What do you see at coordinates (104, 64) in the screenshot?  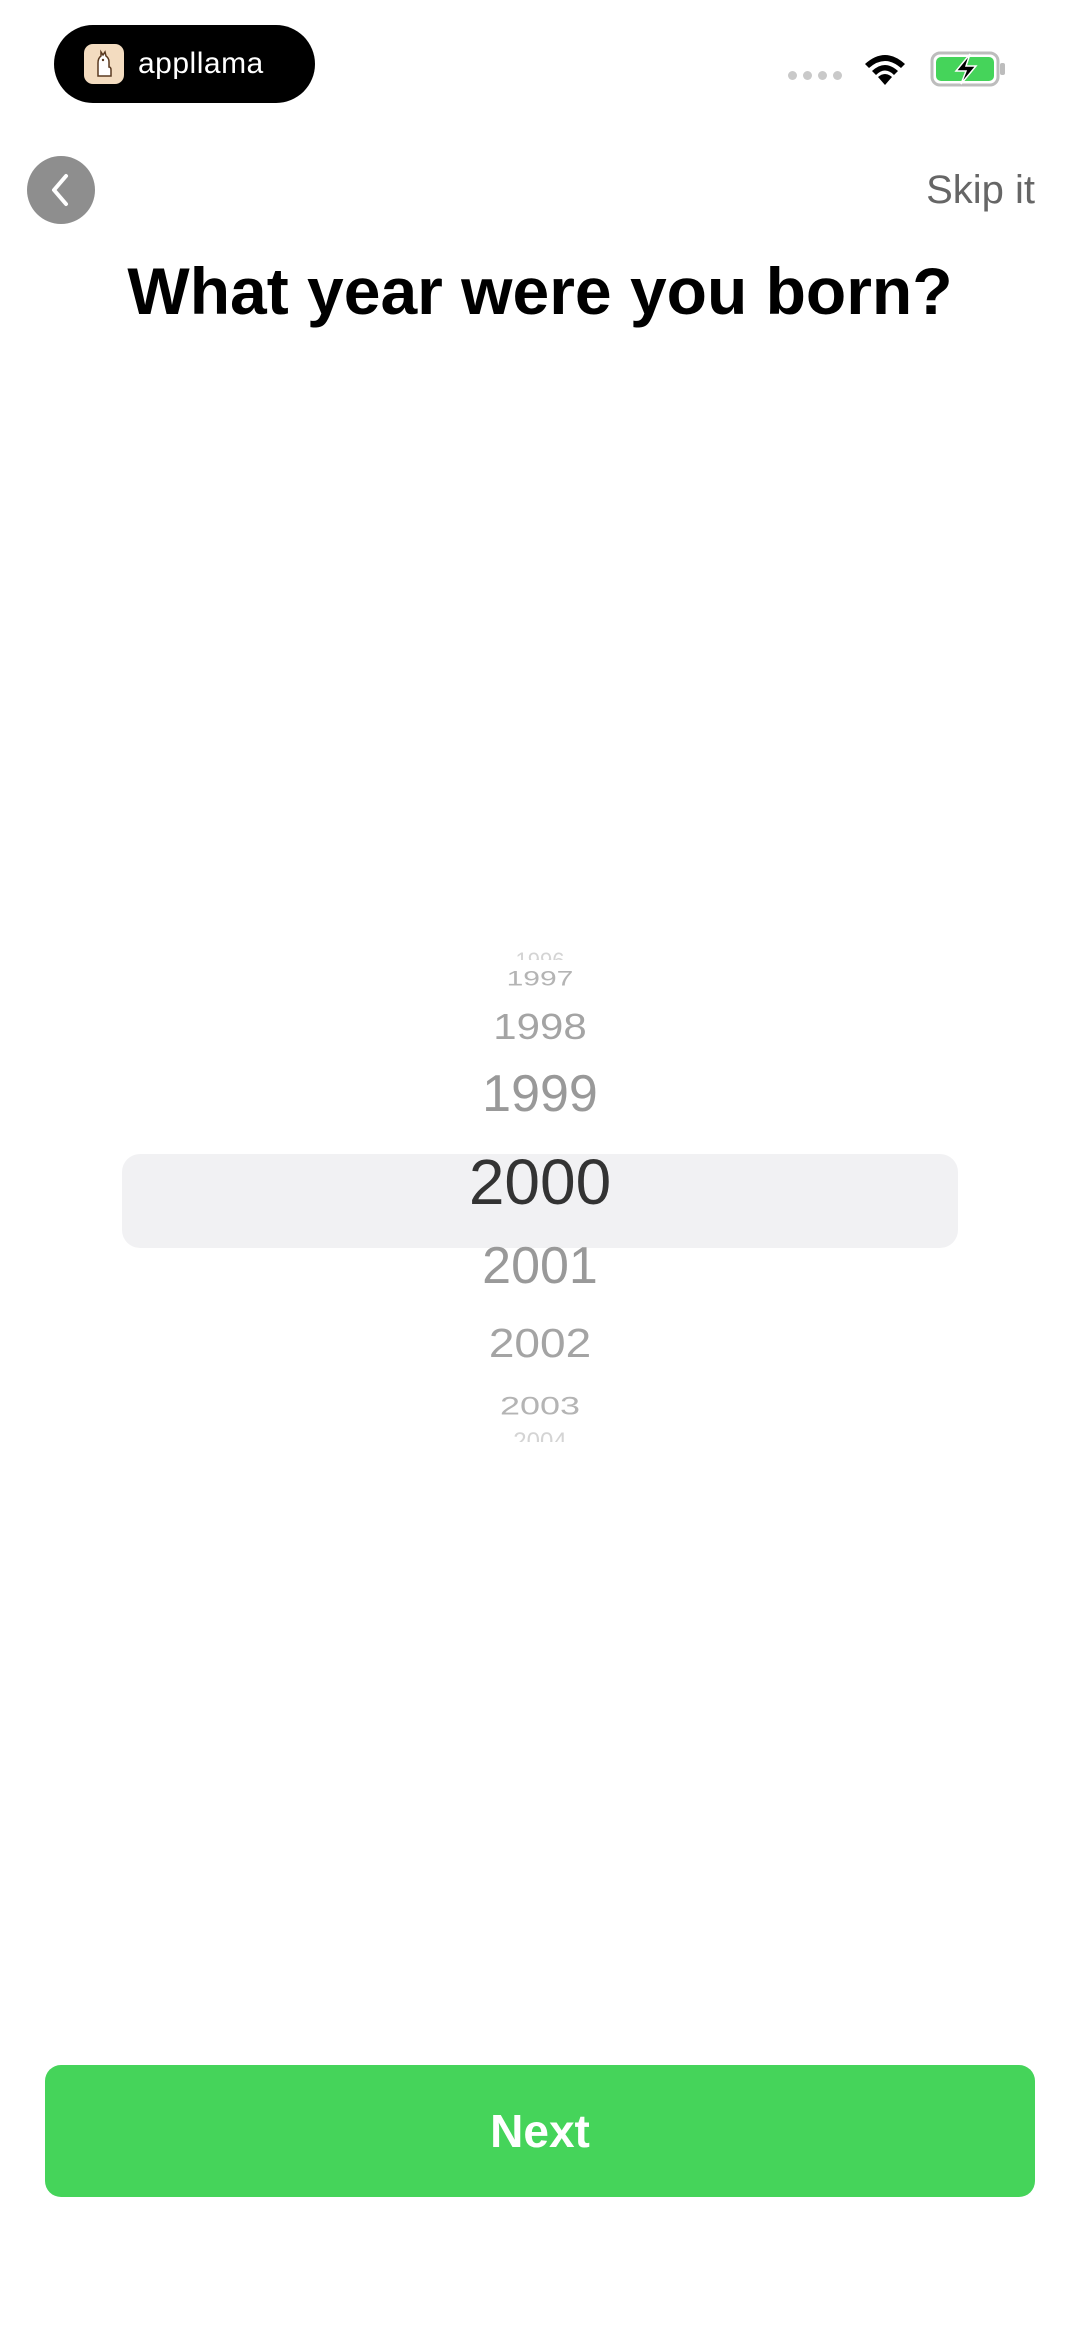 I see `llama-logo-icon` at bounding box center [104, 64].